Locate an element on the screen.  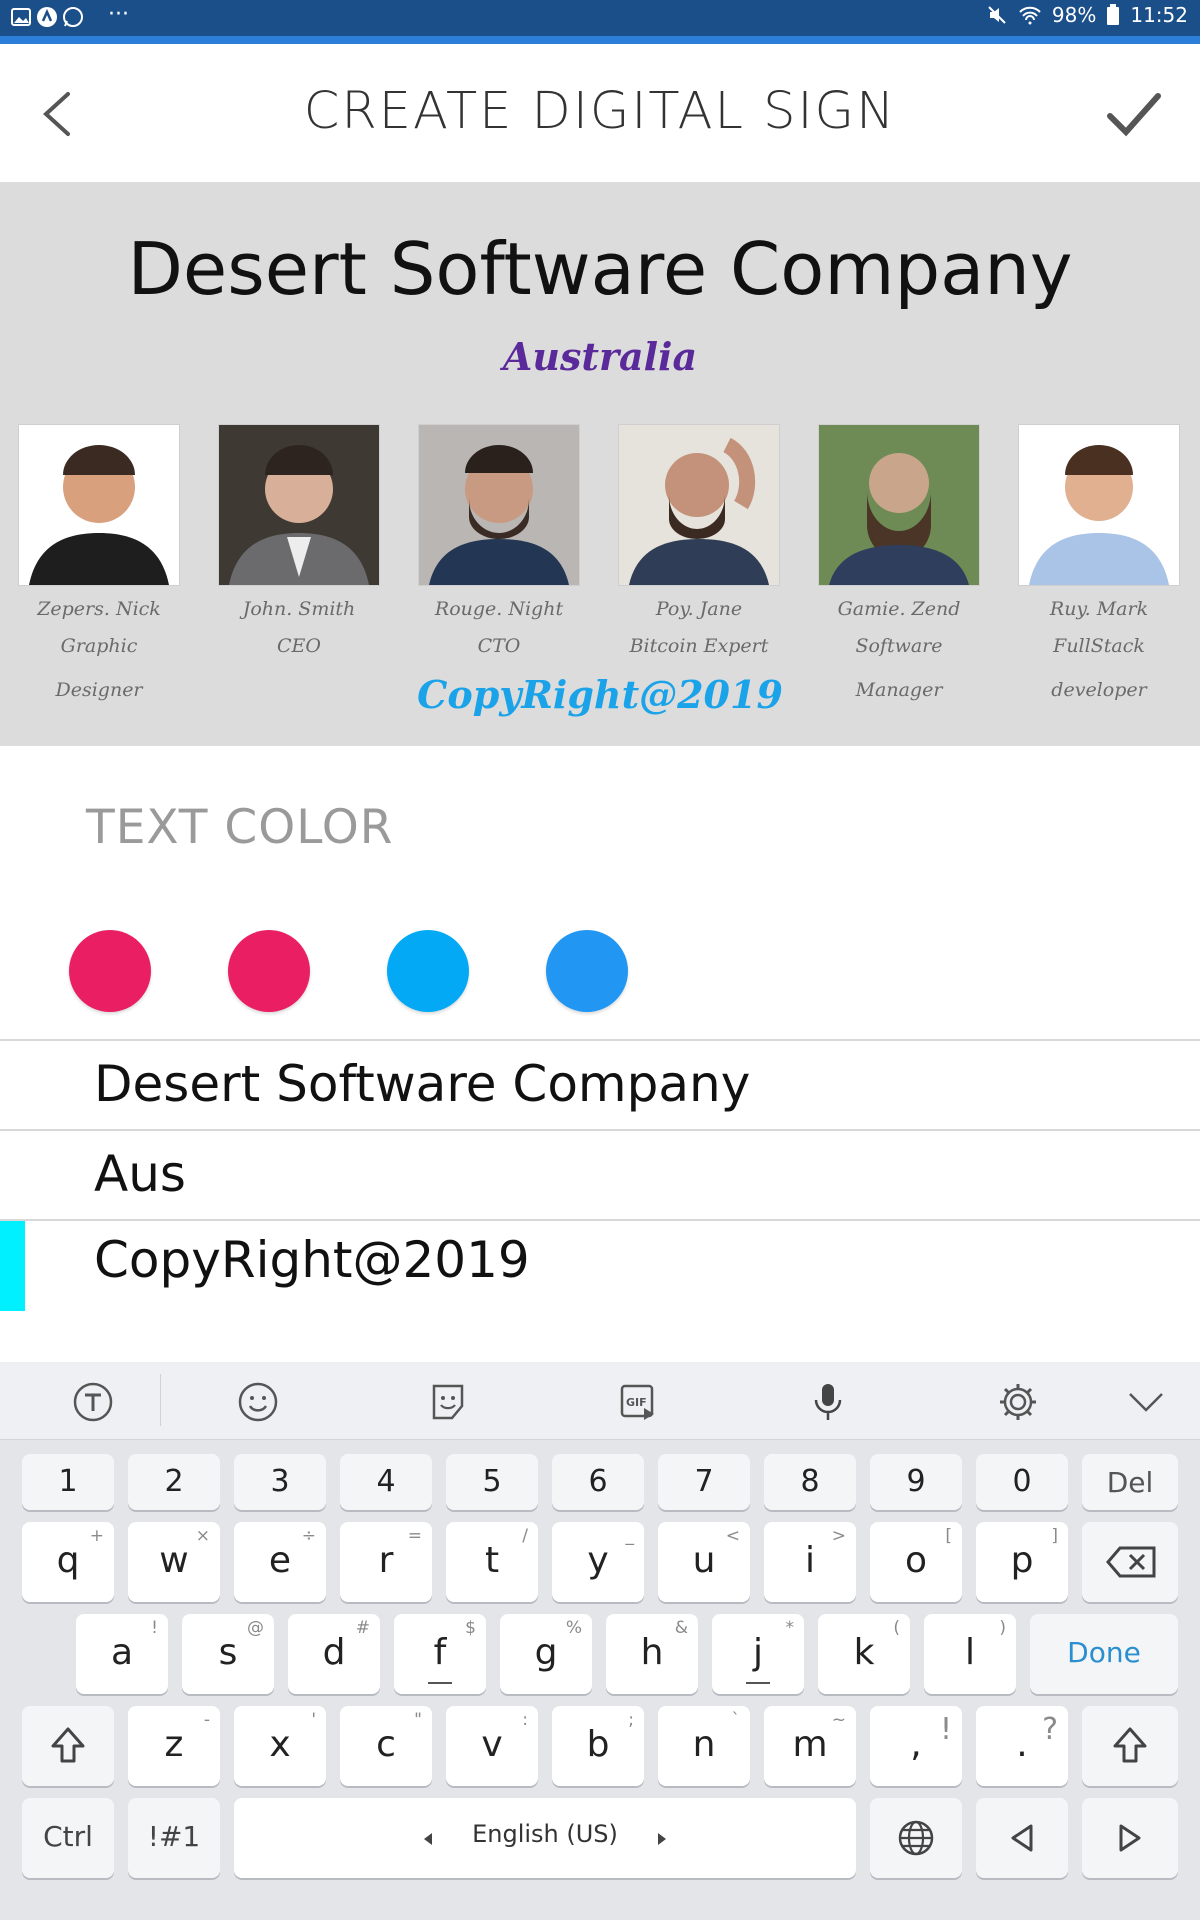
key-q: + q is located at coordinates (68, 1562).